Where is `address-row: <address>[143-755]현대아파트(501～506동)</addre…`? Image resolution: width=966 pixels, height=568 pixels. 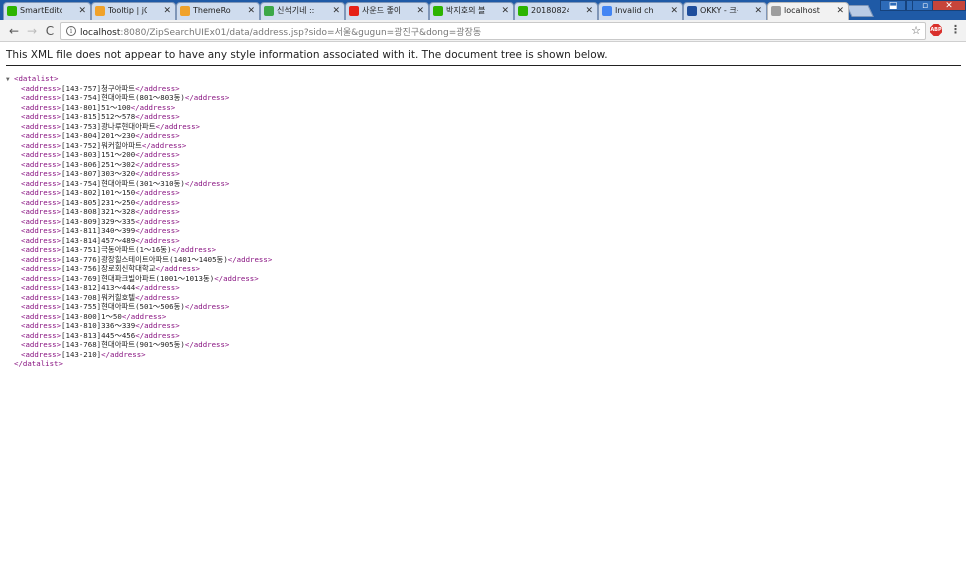
address-row: <address>[143-755]현대아파트(501～506동)</addre… is located at coordinates (139, 307).